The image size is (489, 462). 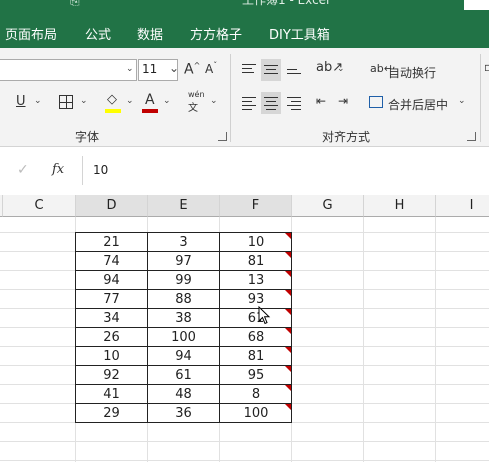 What do you see at coordinates (184, 318) in the screenshot?
I see `cell-e: 38` at bounding box center [184, 318].